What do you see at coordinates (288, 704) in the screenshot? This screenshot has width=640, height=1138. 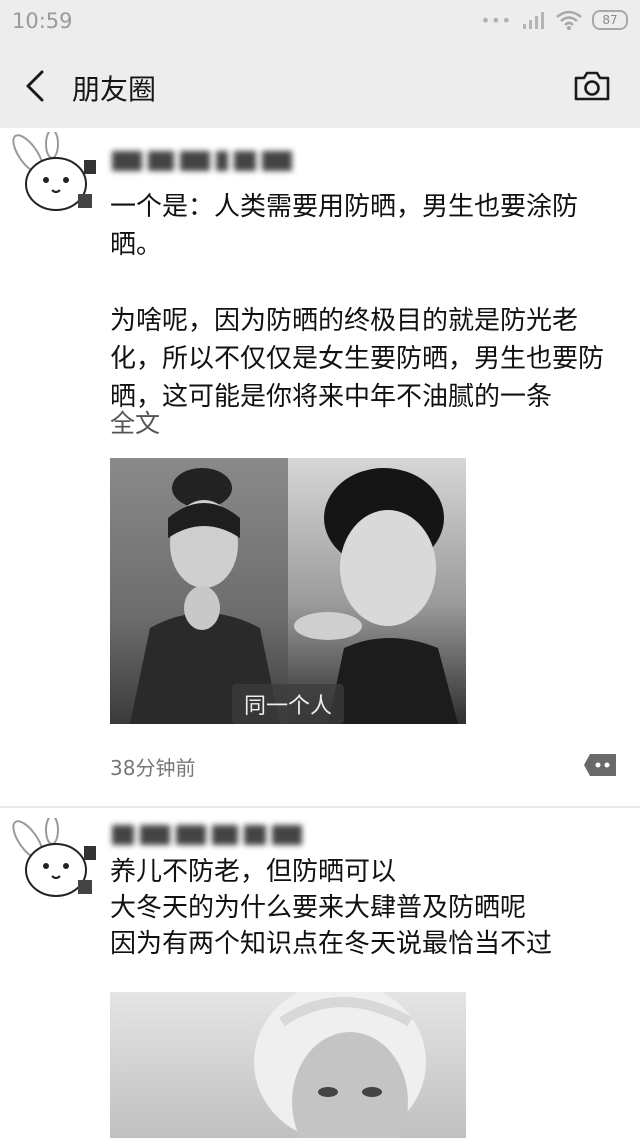 I see `image-caption: 同一个人` at bounding box center [288, 704].